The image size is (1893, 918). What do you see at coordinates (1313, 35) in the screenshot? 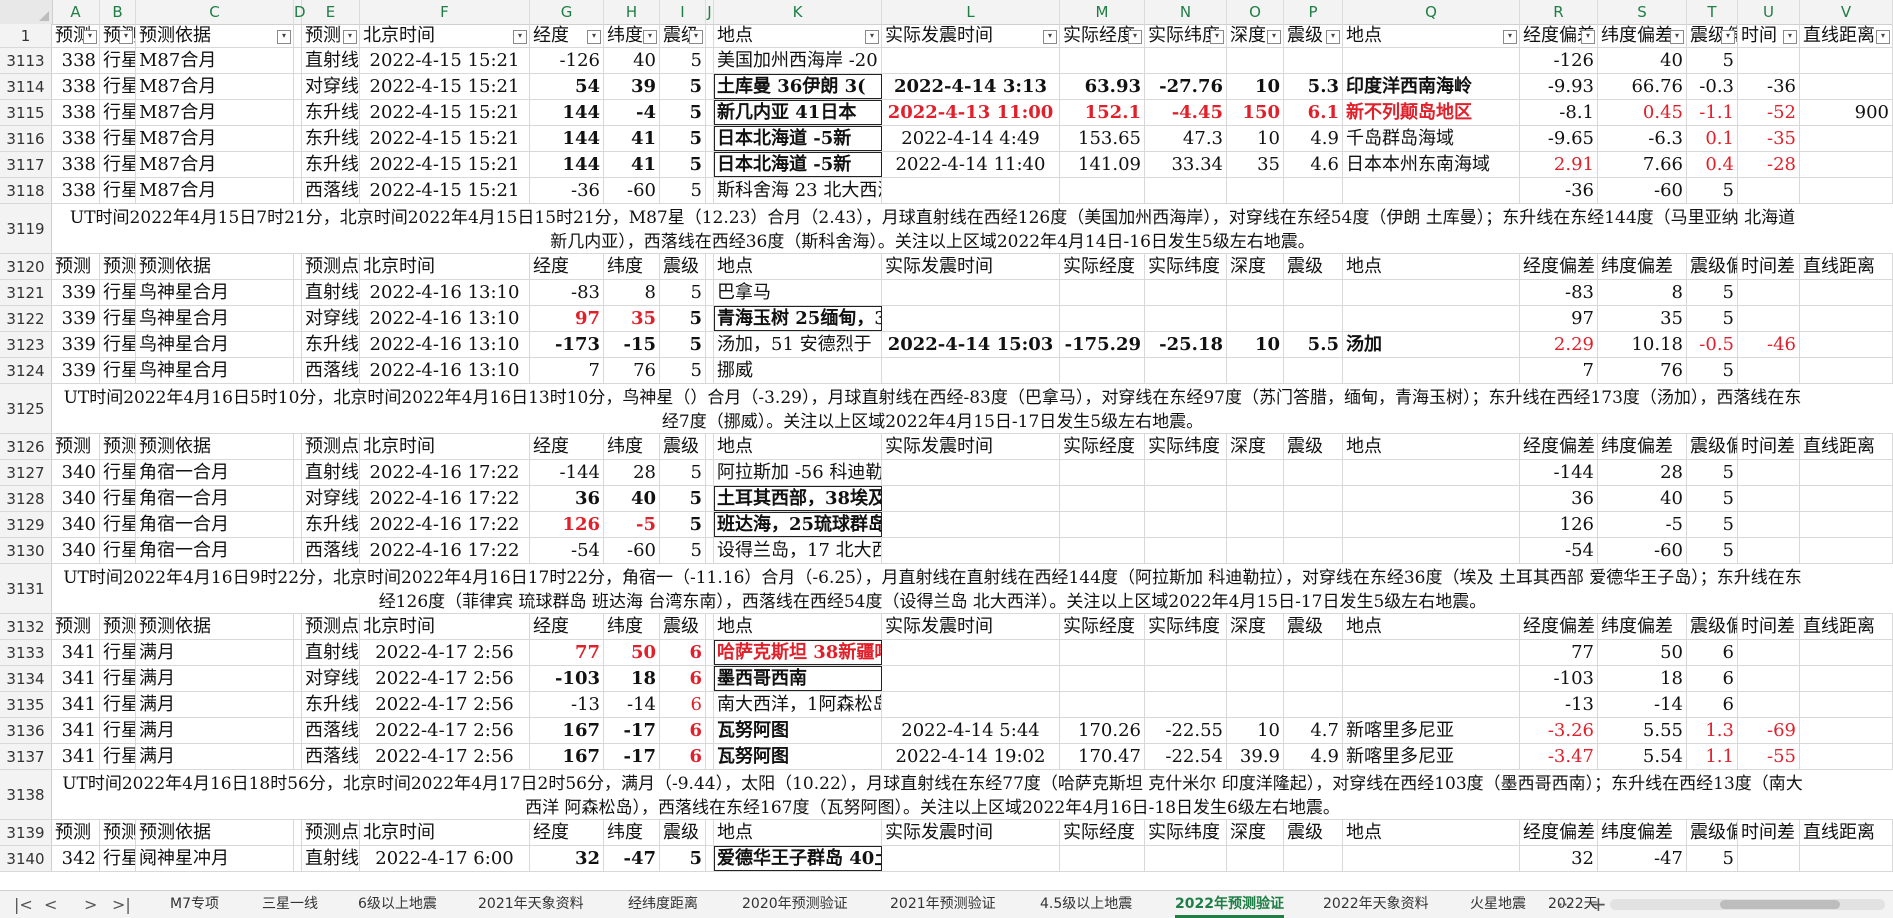
I see `filter-cell-p: 震级 ▾` at bounding box center [1313, 35].